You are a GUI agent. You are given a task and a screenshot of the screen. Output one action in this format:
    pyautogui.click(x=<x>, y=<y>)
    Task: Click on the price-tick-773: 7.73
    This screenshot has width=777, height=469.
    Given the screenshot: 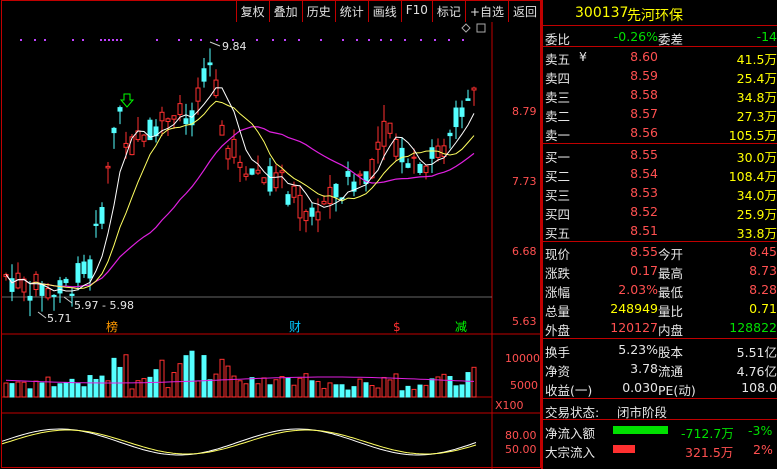 What is the action you would take?
    pyautogui.click(x=524, y=181)
    